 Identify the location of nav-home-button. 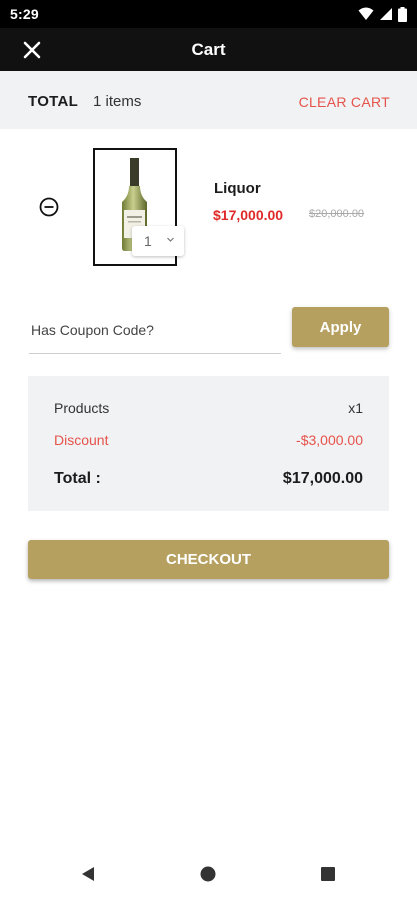
(208, 874).